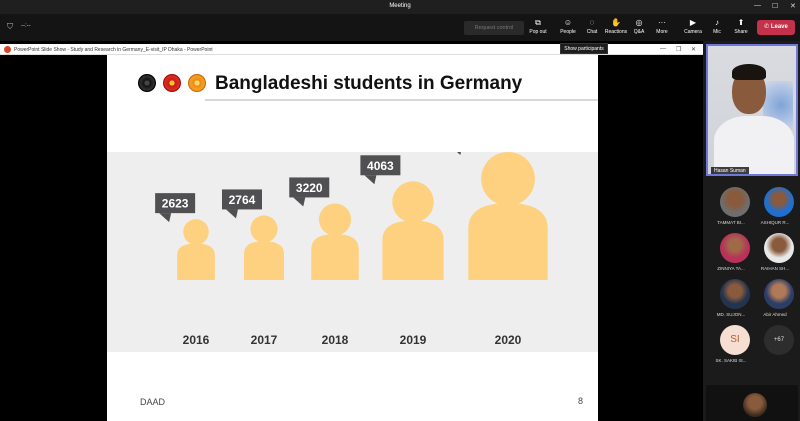  What do you see at coordinates (264, 340) in the screenshot?
I see `category-label: 2017` at bounding box center [264, 340].